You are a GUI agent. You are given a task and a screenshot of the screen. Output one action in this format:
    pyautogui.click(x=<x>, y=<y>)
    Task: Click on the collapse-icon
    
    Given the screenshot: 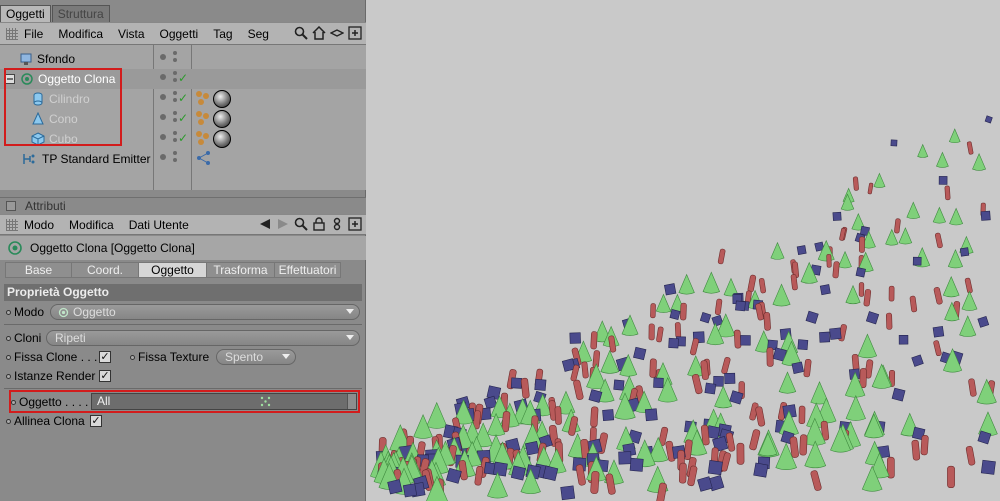 What is the action you would take?
    pyautogui.click(x=337, y=33)
    